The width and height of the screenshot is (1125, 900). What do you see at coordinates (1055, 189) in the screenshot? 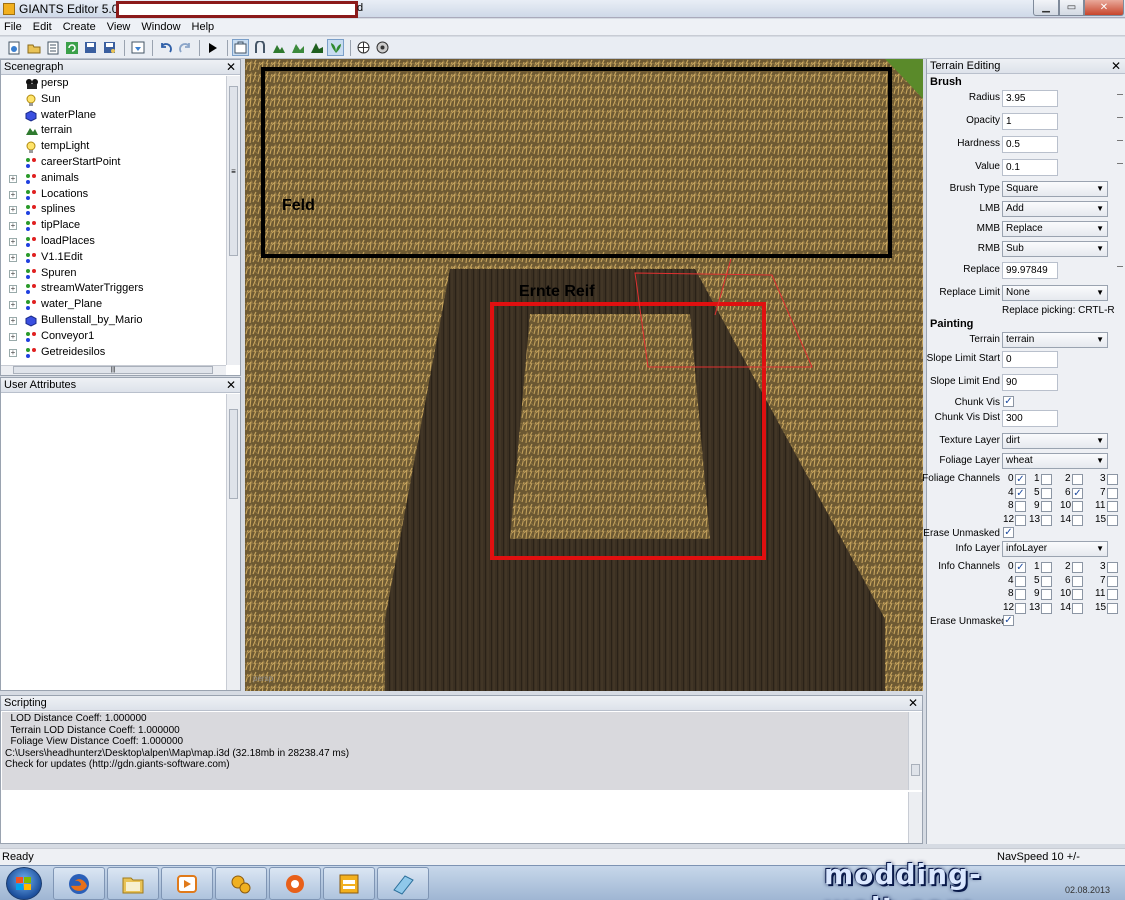
I see `brush-type-select: Square ▼` at bounding box center [1055, 189].